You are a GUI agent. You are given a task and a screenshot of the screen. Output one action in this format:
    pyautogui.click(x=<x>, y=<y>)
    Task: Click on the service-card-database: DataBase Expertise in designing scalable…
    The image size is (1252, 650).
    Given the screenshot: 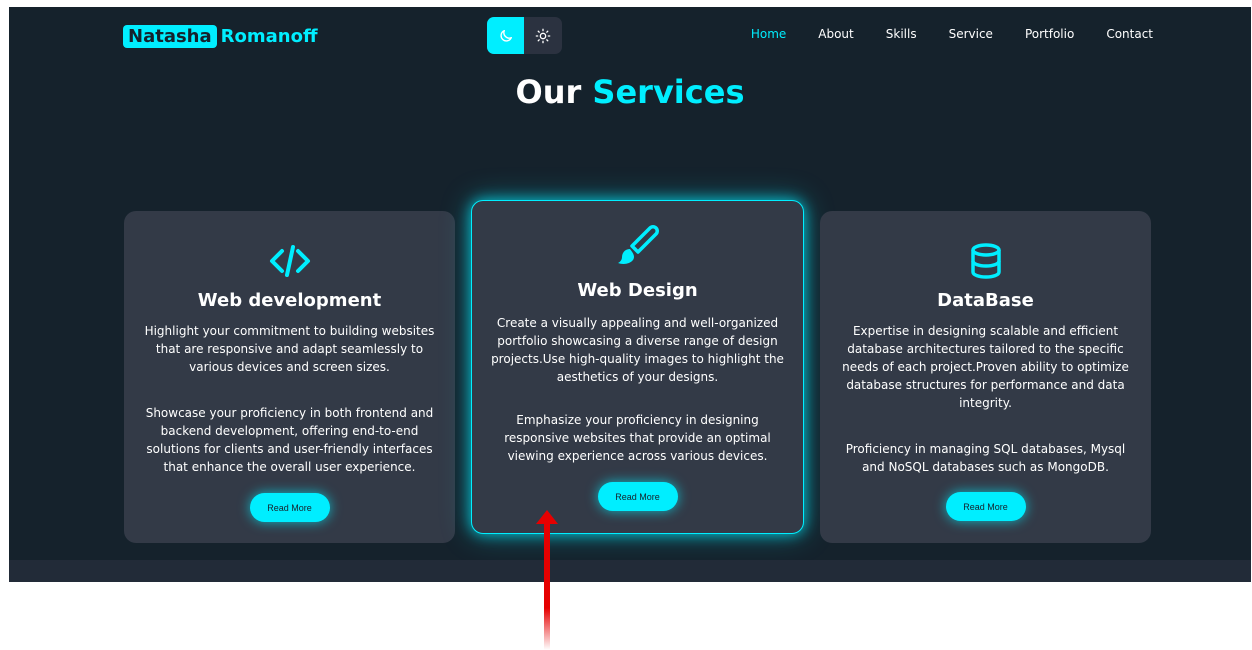 What is the action you would take?
    pyautogui.click(x=985, y=377)
    